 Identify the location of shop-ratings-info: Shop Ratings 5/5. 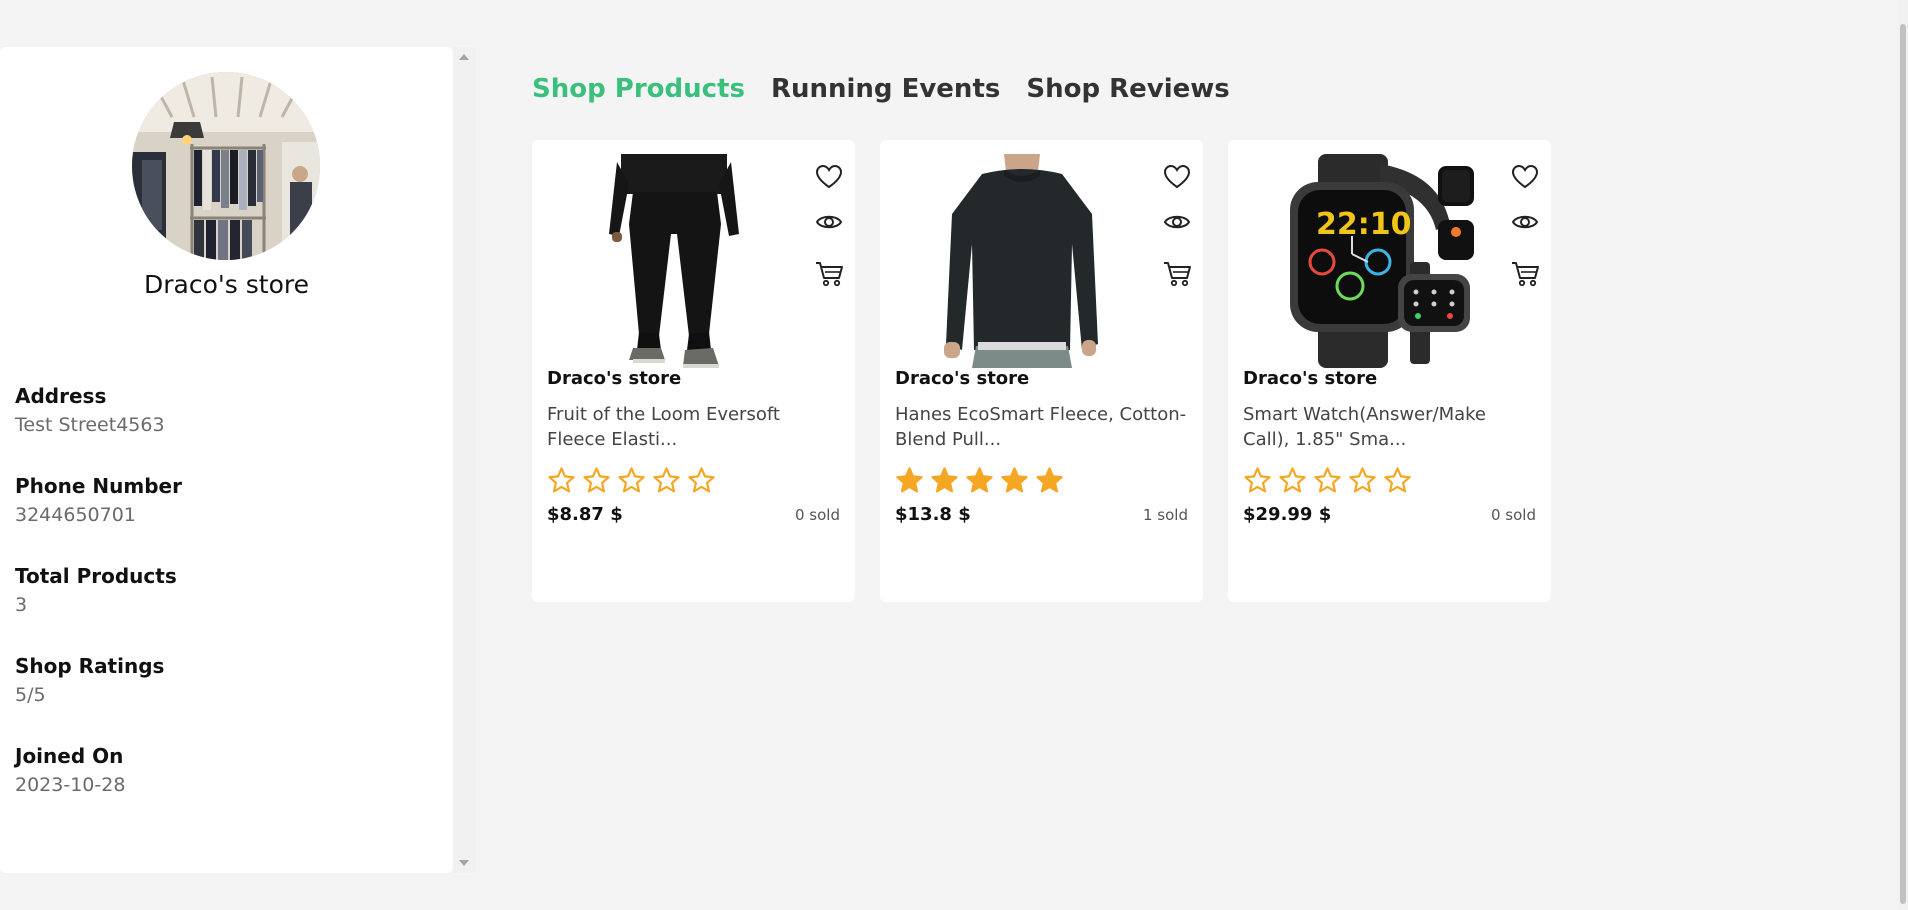
(89, 680).